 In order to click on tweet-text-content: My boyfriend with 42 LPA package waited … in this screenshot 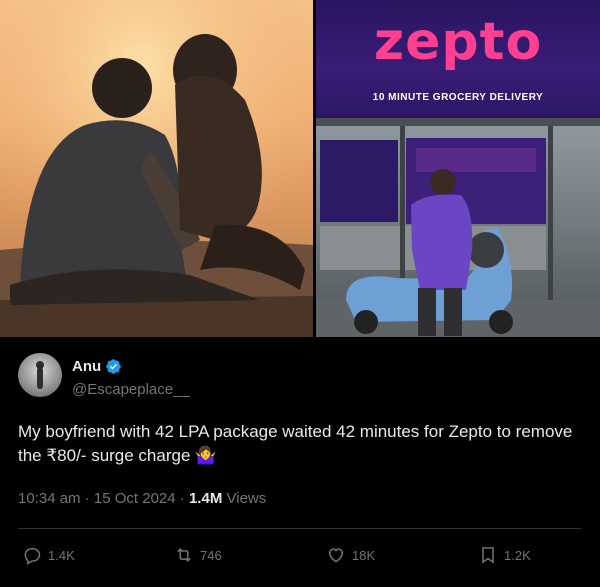, I will do `click(295, 443)`.